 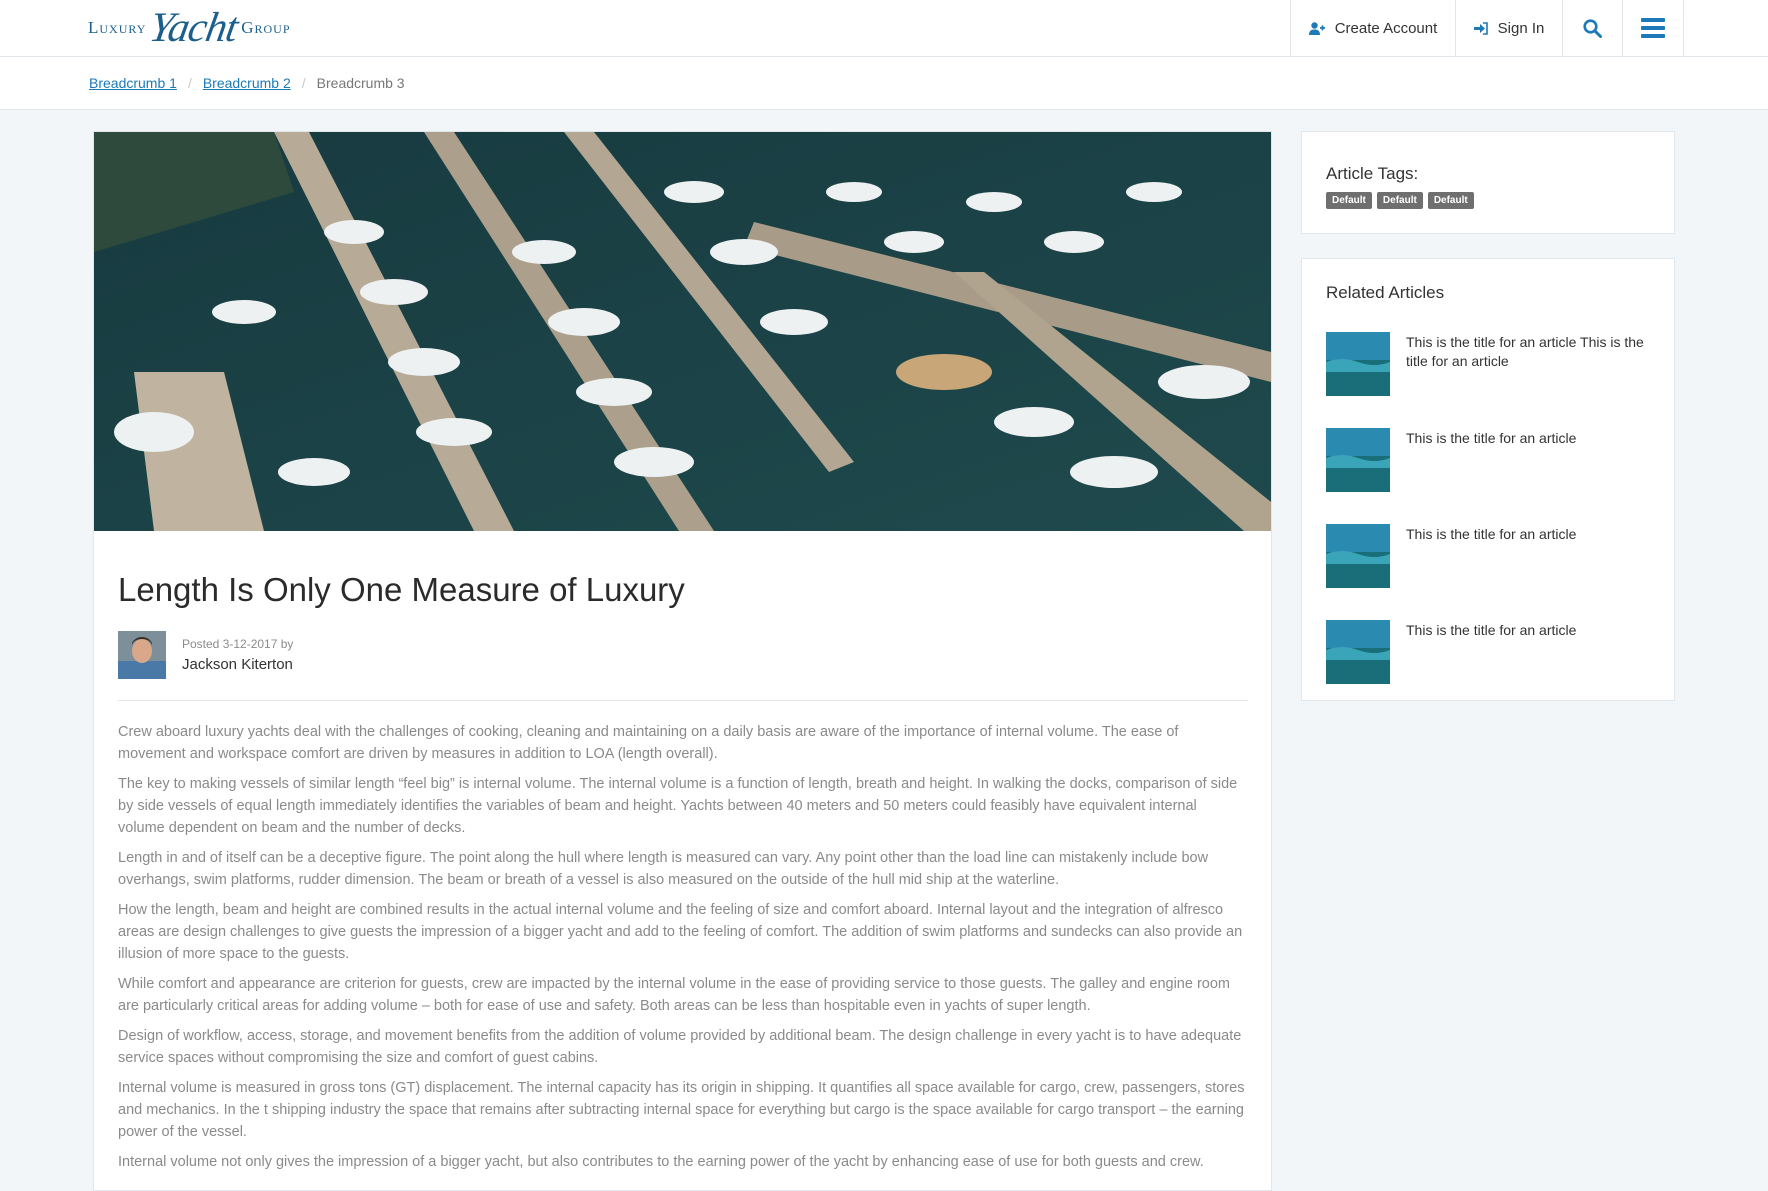 I want to click on search-icon, so click(x=1592, y=28).